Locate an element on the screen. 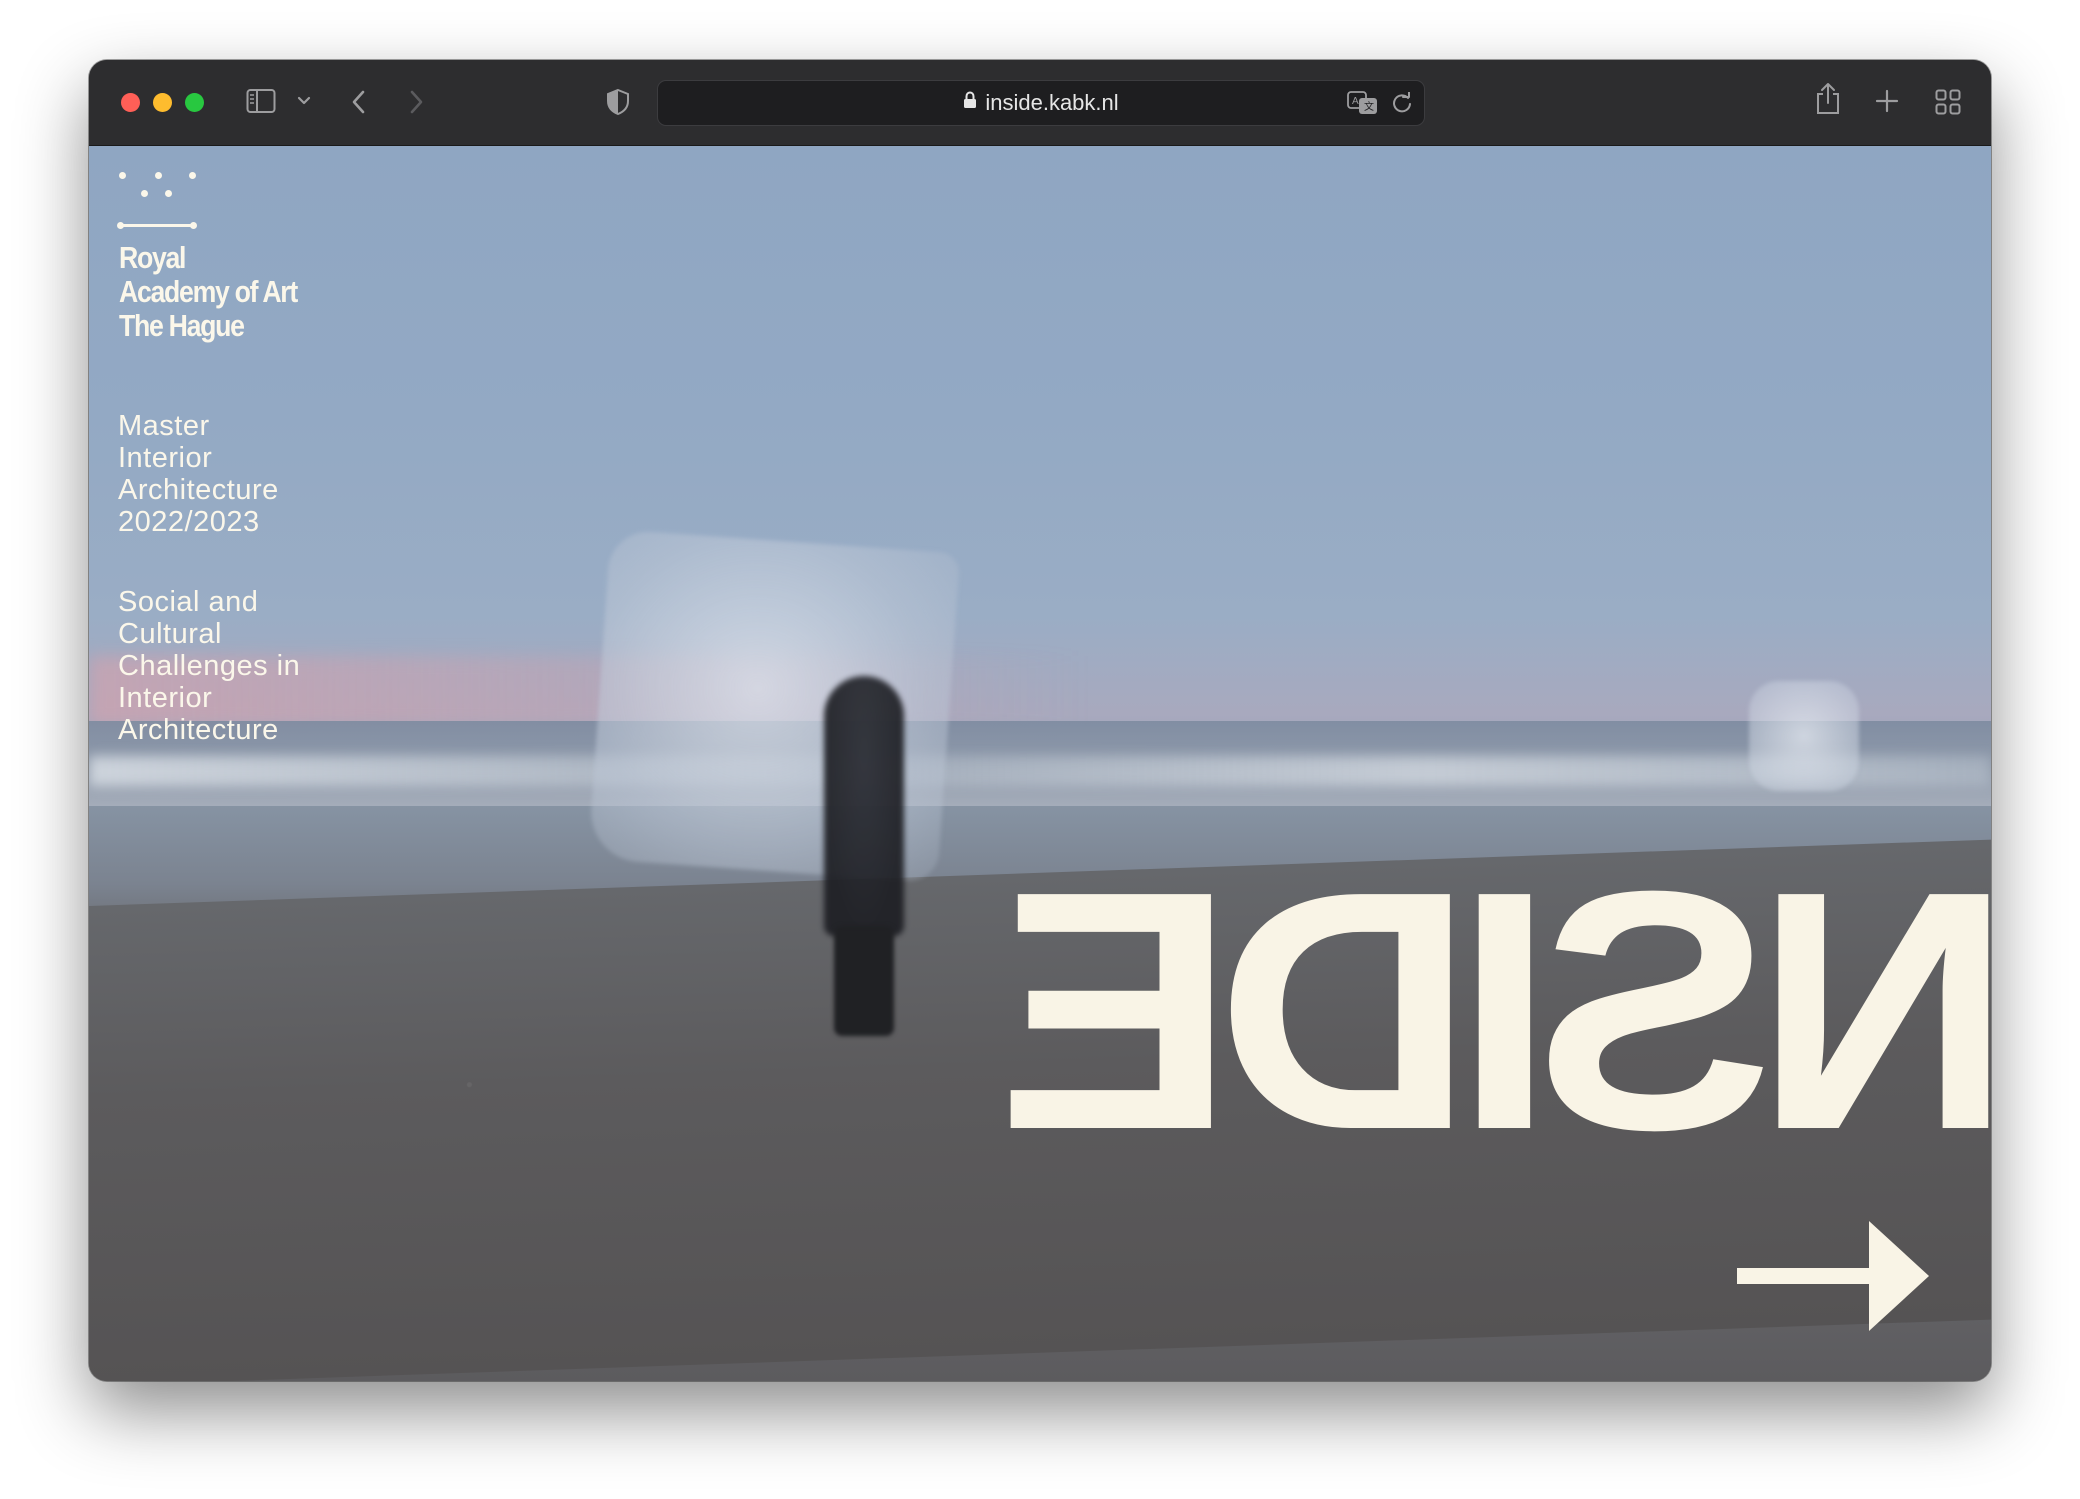 The height and width of the screenshot is (1499, 2080). kabk-logo: Royal Academy of Art The Hague is located at coordinates (248, 257).